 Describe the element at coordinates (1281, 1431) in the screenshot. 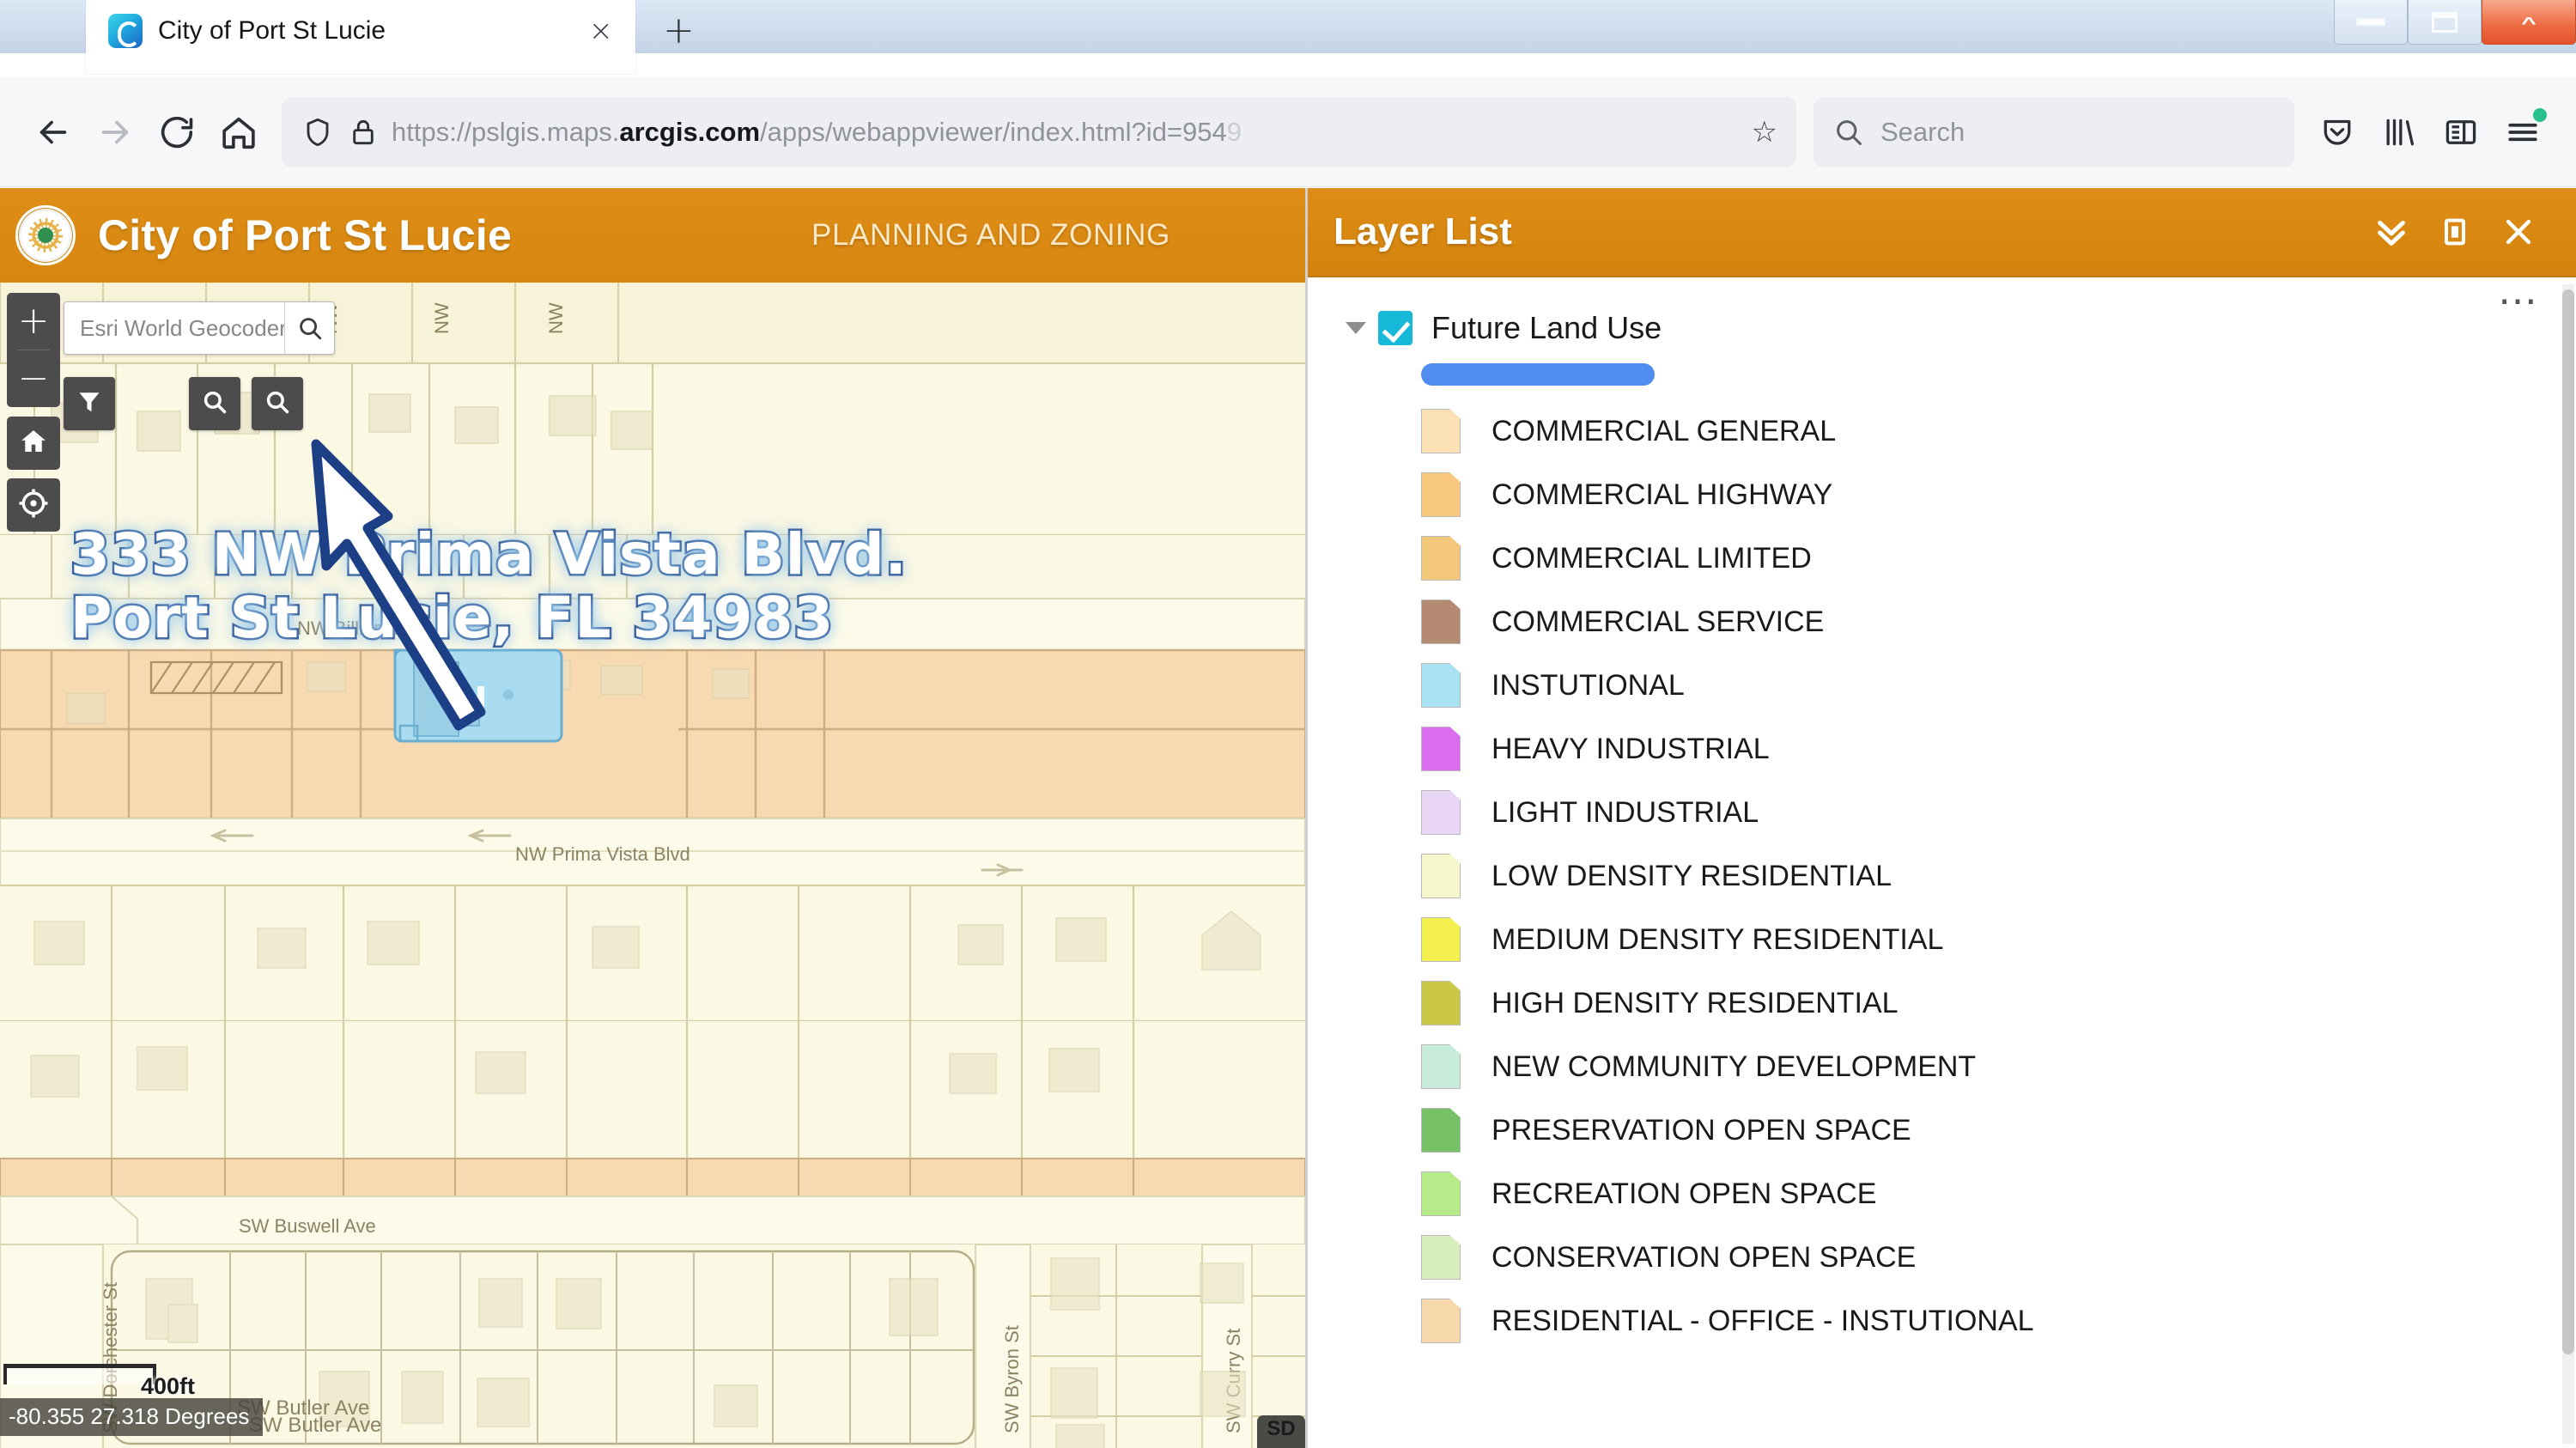

I see `map-corner-widget: SD` at that location.